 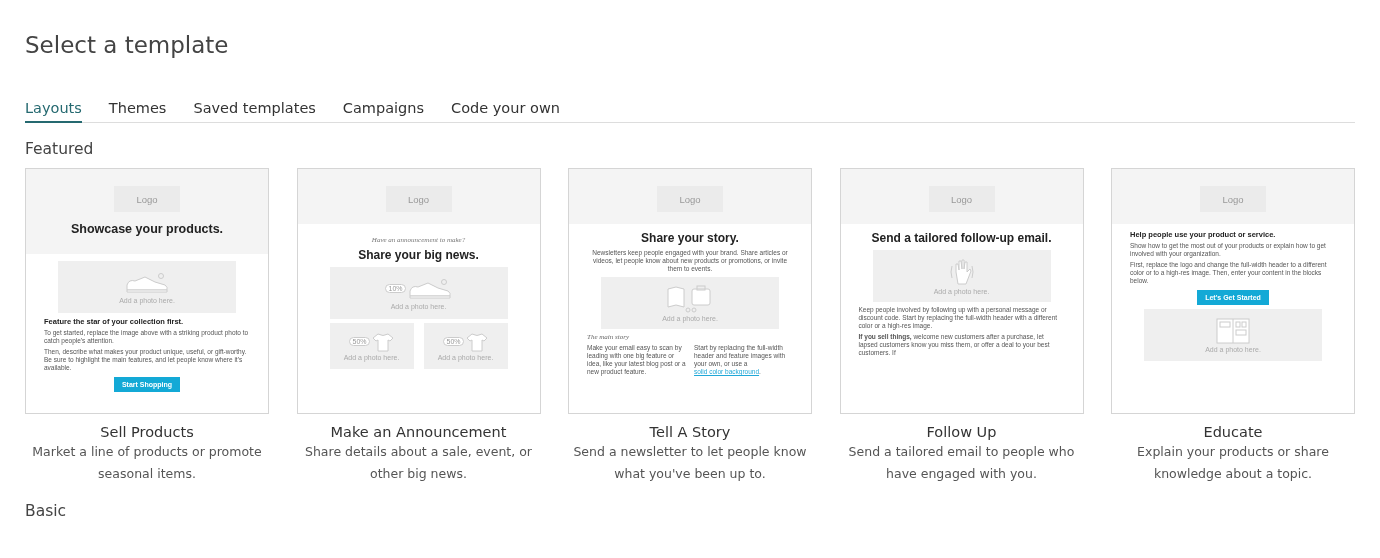 What do you see at coordinates (1233, 330) in the screenshot?
I see `layout-icon` at bounding box center [1233, 330].